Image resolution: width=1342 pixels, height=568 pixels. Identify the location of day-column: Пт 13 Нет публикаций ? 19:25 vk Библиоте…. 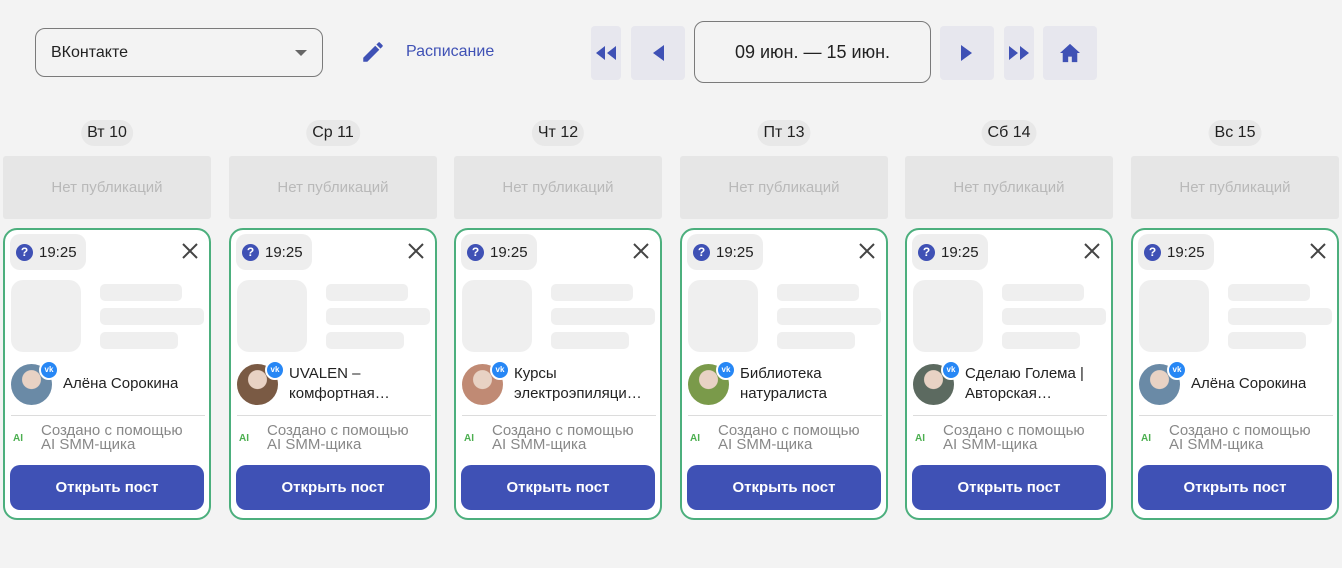
(784, 322).